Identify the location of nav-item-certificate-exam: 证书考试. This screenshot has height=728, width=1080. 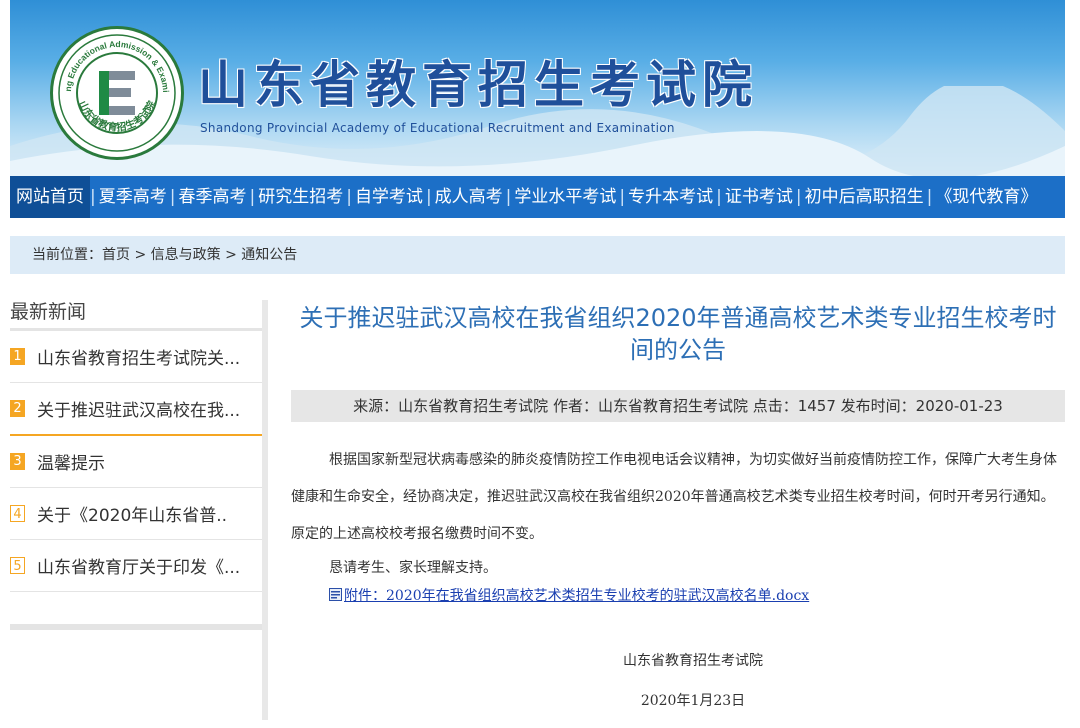
(759, 197).